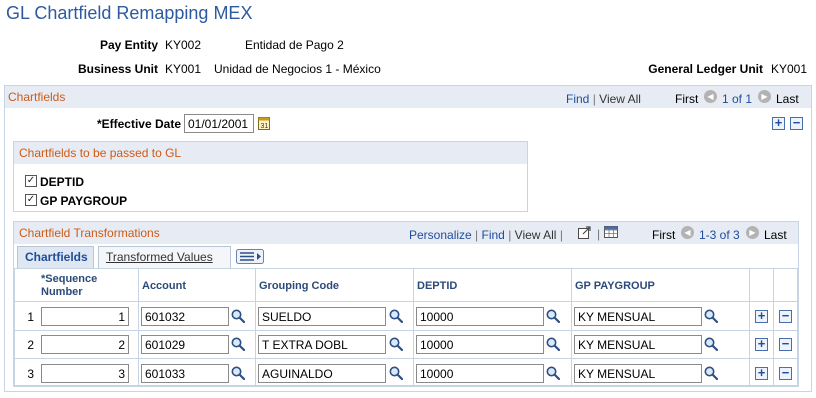 Image resolution: width=816 pixels, height=398 pixels. What do you see at coordinates (30, 345) in the screenshot?
I see `row-number: 2` at bounding box center [30, 345].